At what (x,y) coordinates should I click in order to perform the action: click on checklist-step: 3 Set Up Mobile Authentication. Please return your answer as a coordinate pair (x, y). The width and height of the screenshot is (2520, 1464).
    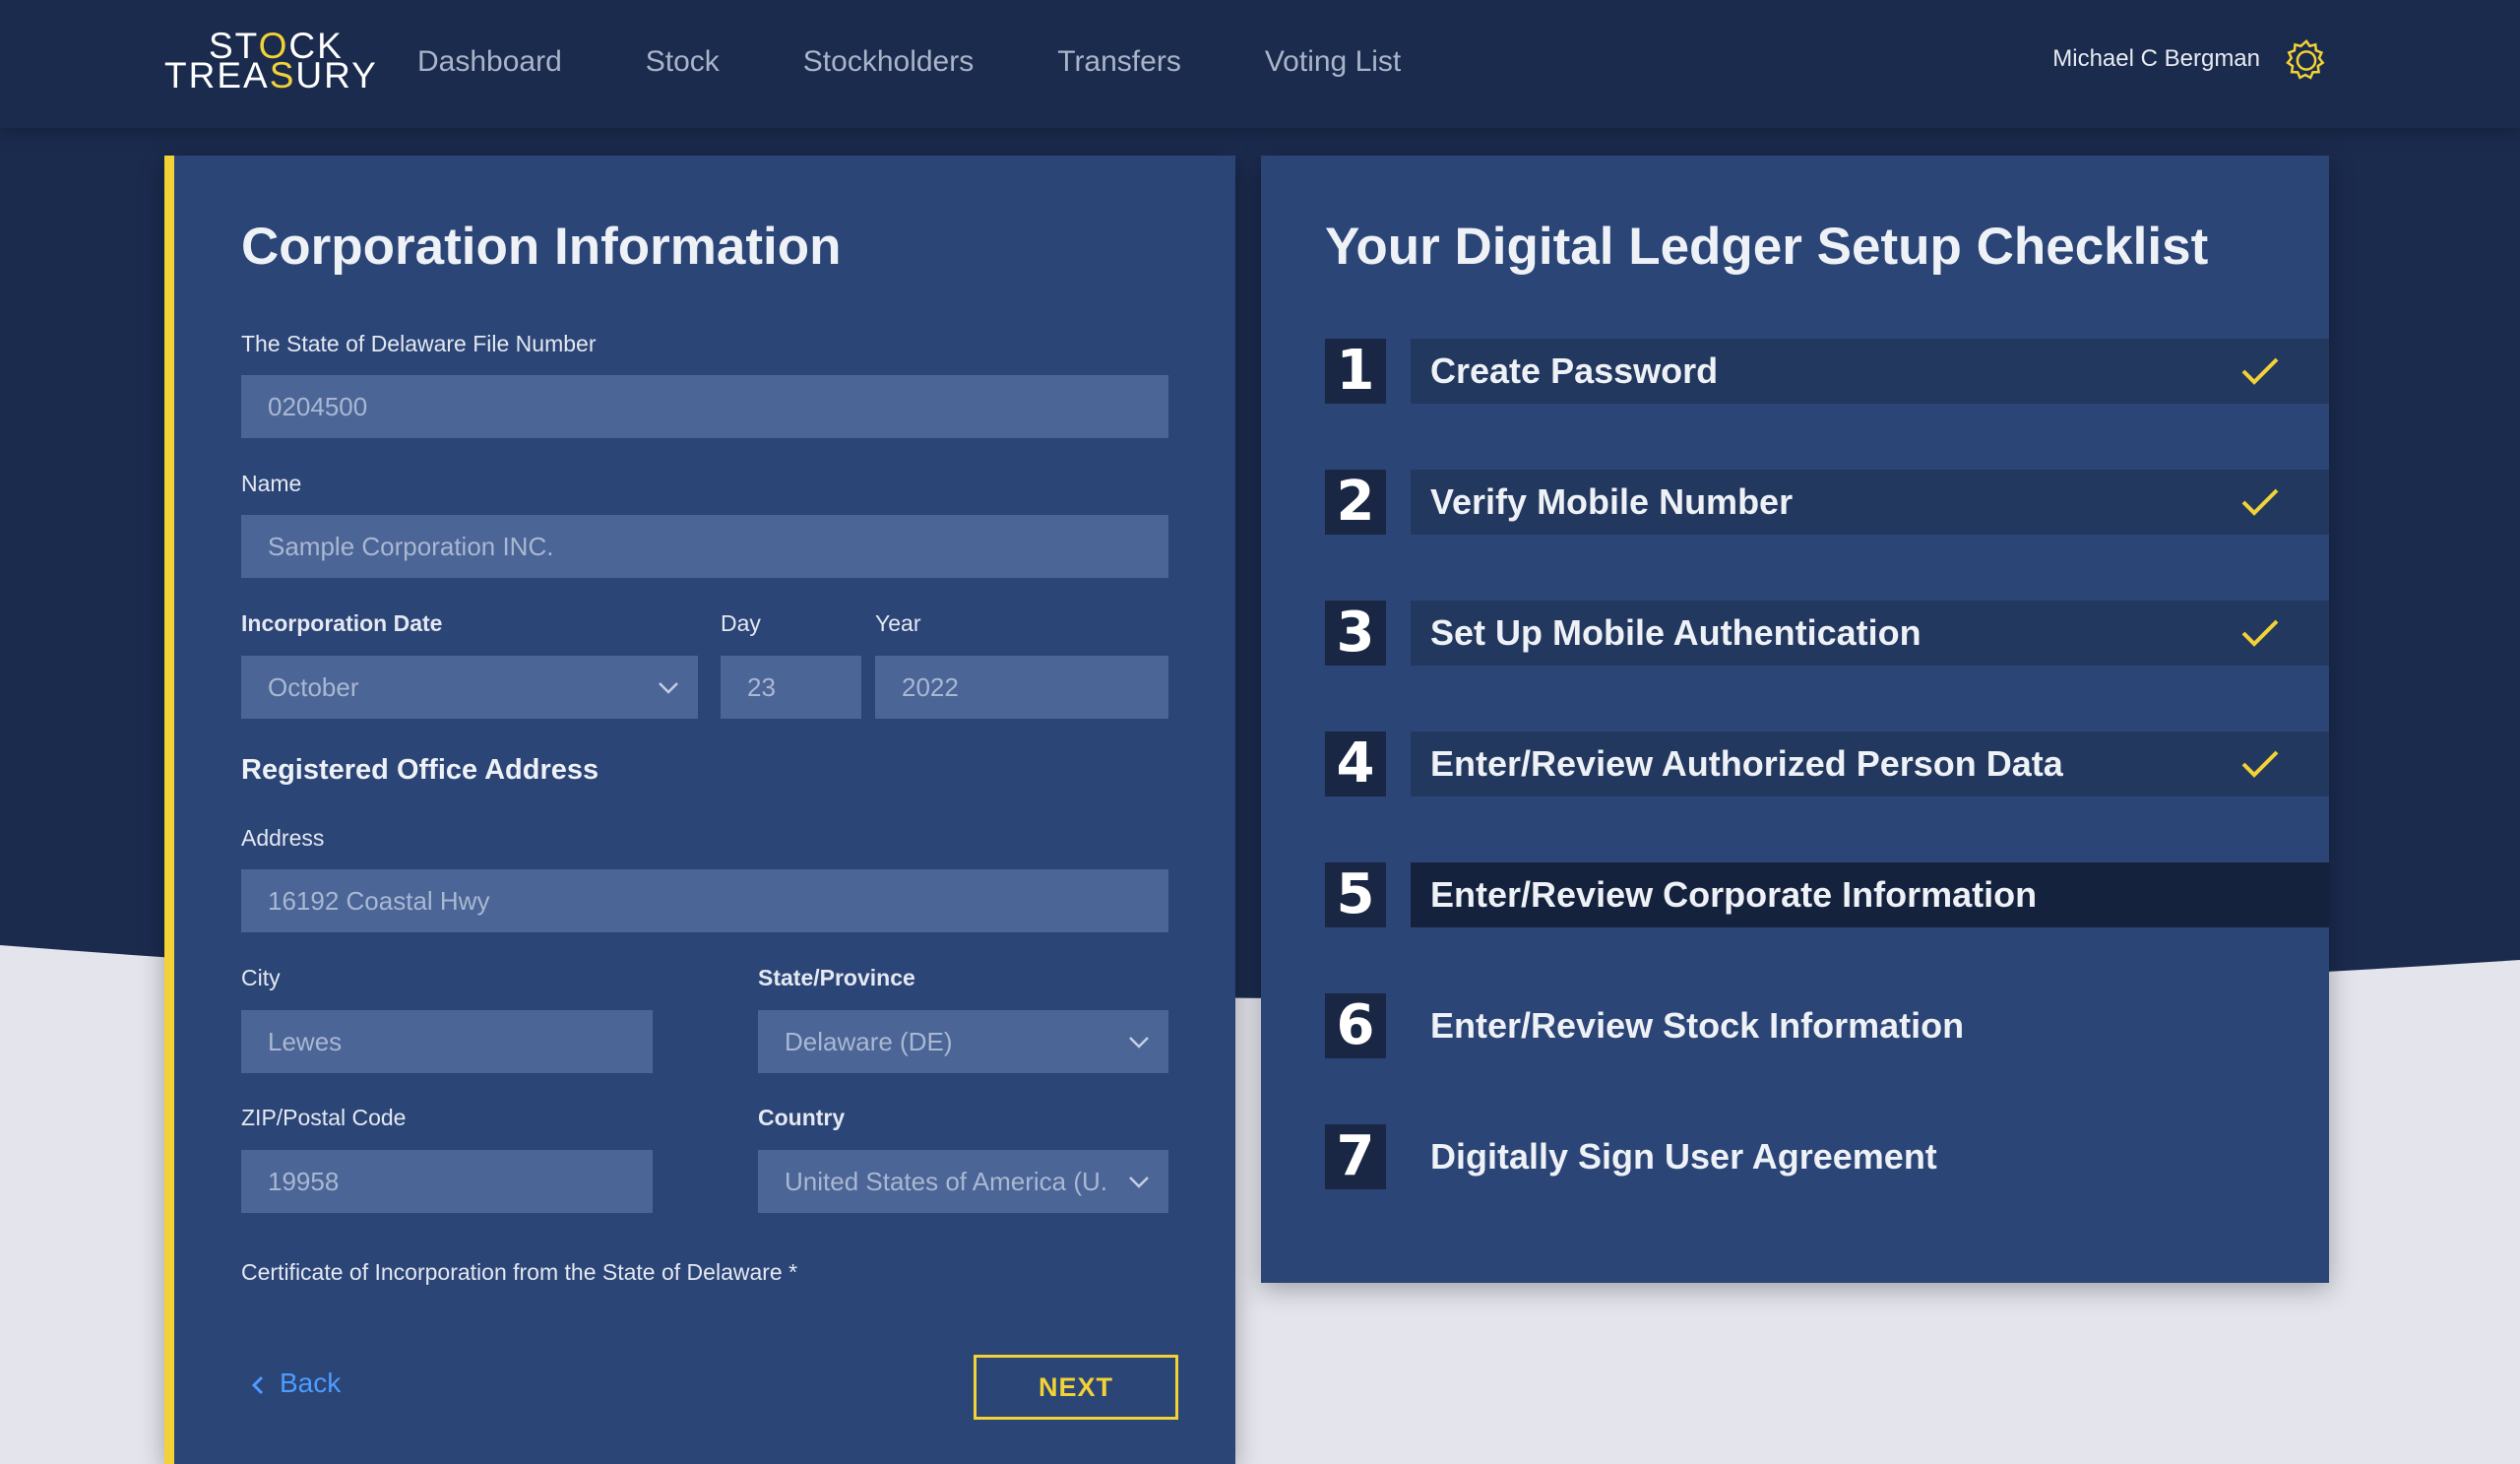
    Looking at the image, I should click on (1827, 634).